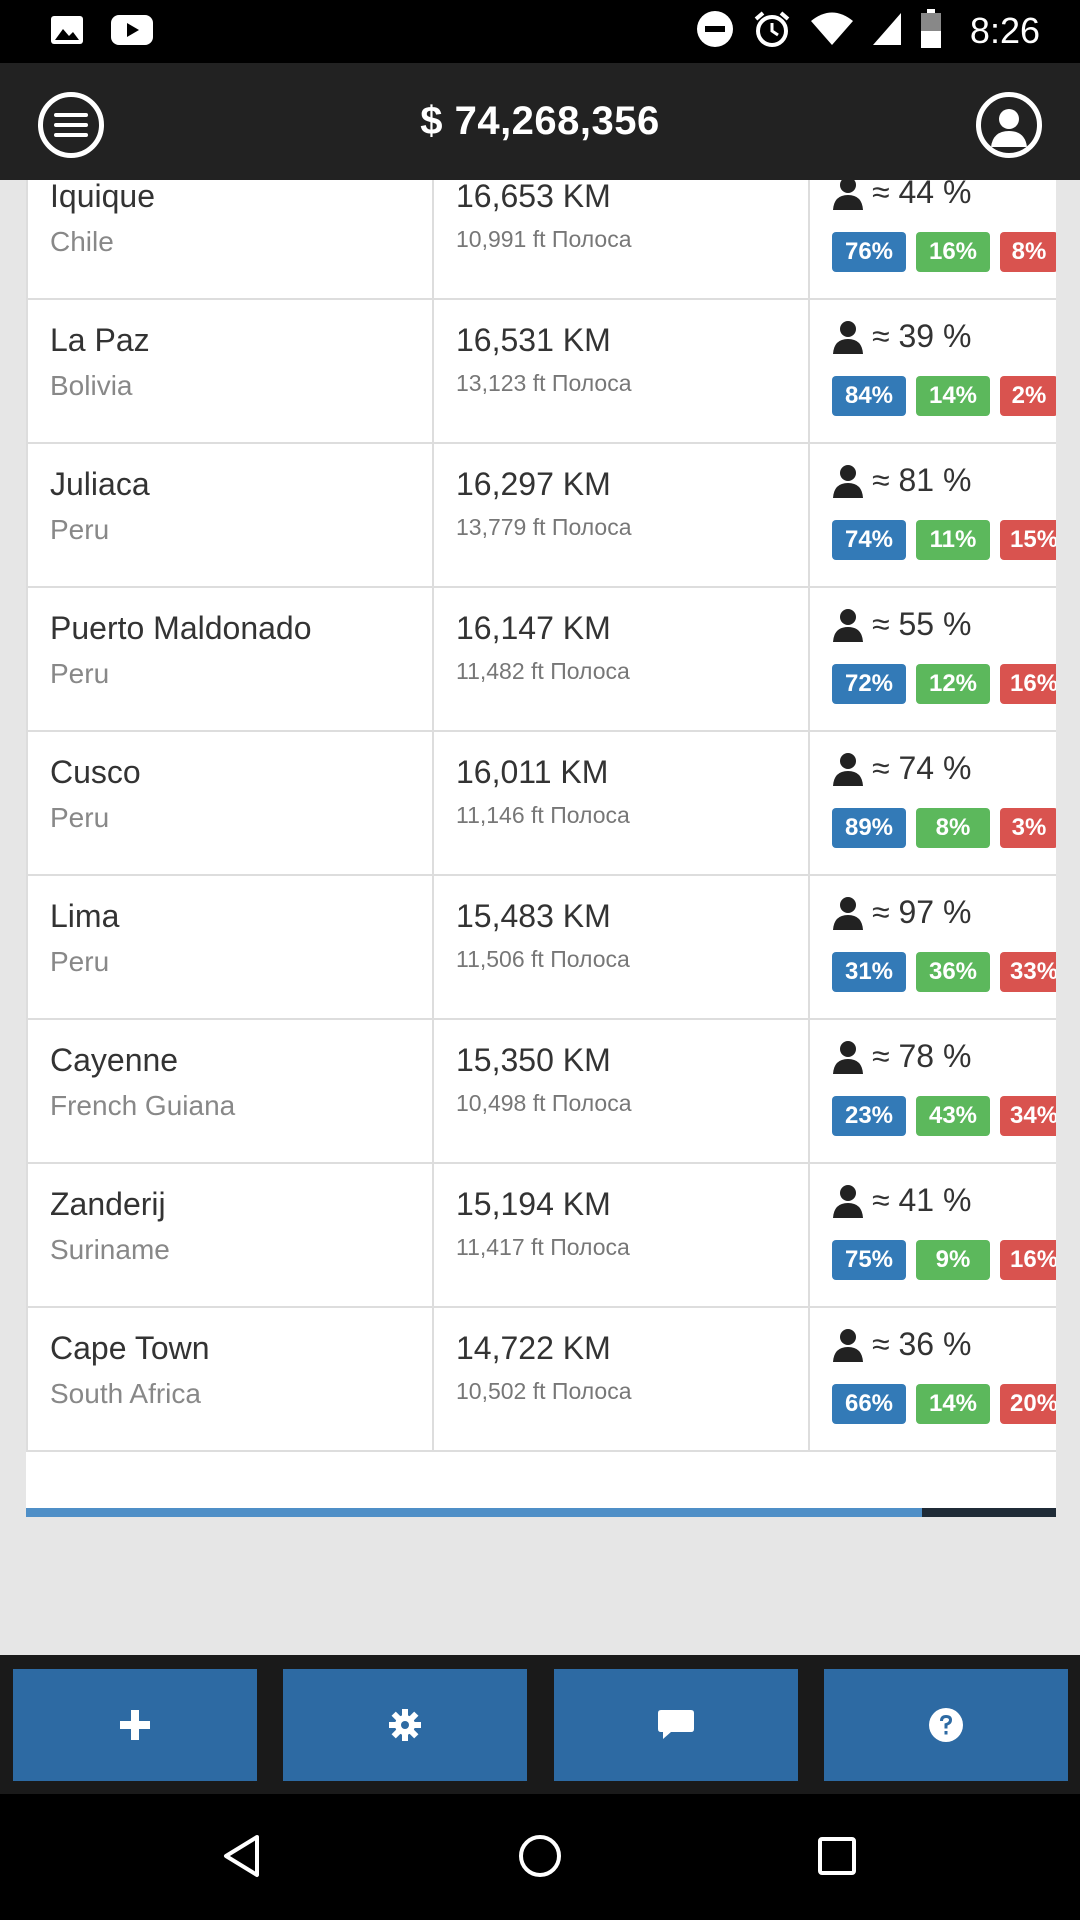 The image size is (1080, 1920). What do you see at coordinates (474, 1512) in the screenshot?
I see `scroll-progress-fill` at bounding box center [474, 1512].